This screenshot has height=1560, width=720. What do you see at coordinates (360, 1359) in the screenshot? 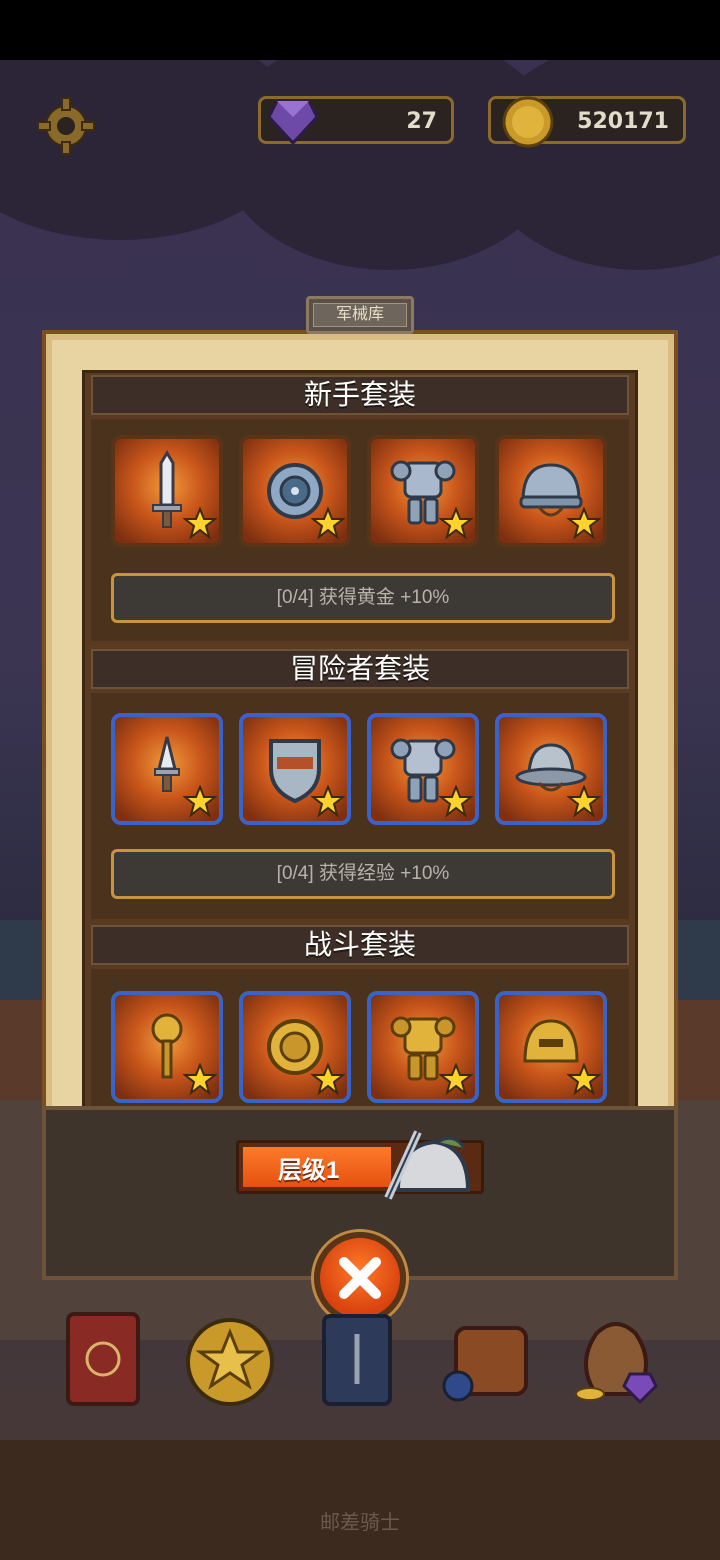
I see `card-deck-icon` at bounding box center [360, 1359].